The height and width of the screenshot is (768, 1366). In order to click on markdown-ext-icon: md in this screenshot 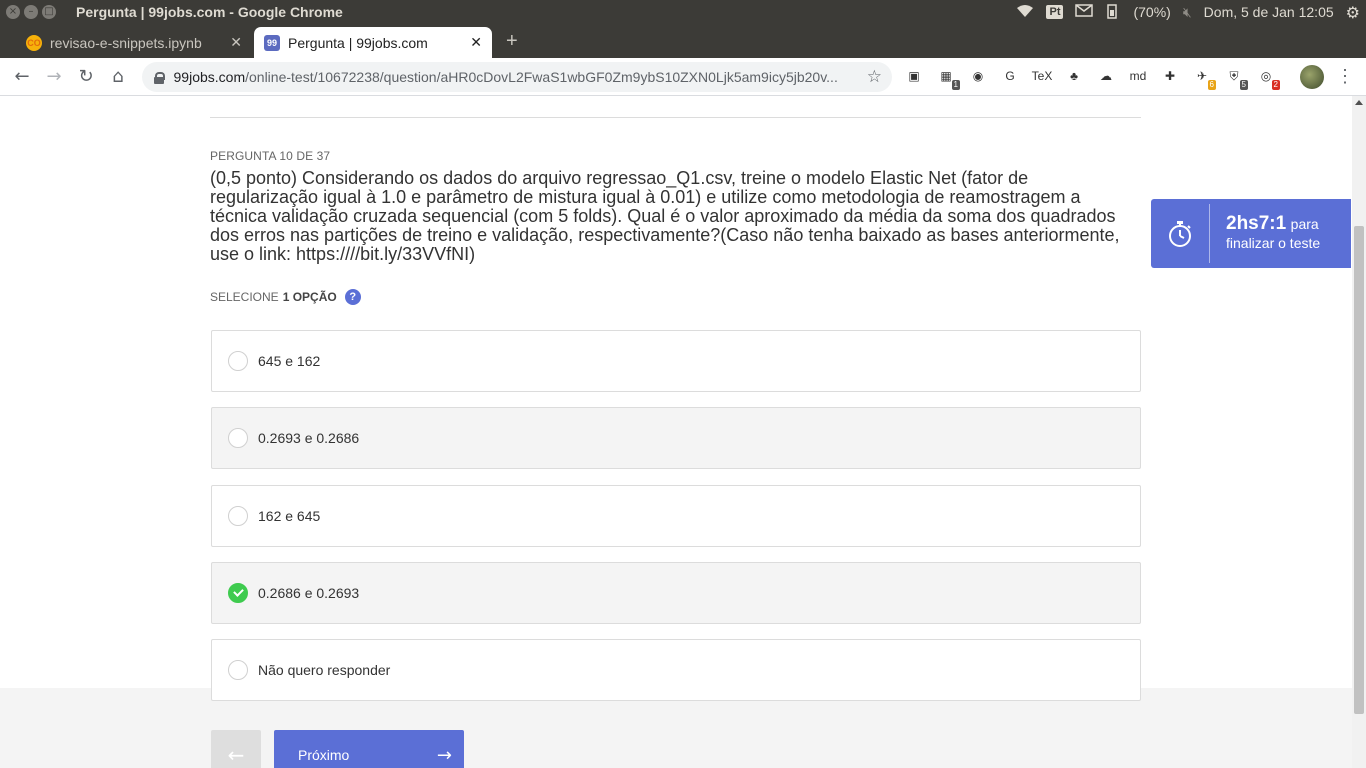, I will do `click(1138, 76)`.